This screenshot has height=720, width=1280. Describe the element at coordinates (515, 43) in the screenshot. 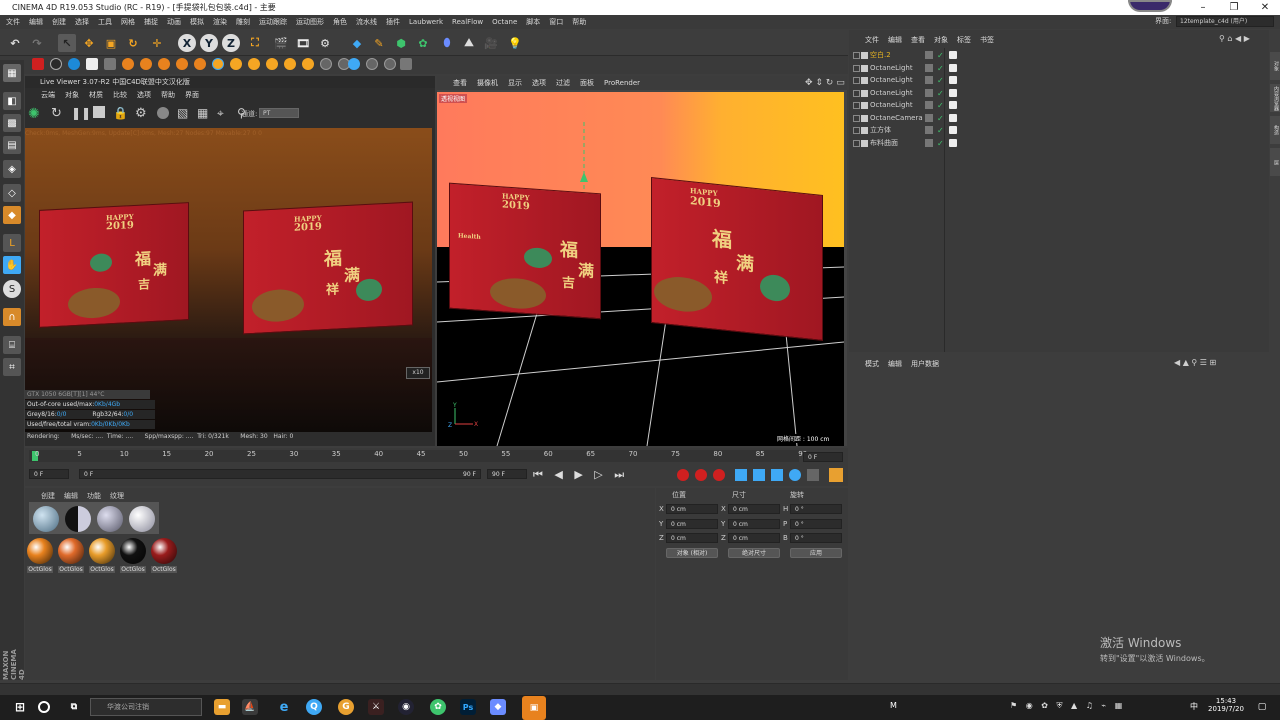

I see `light-icon: 💡` at that location.